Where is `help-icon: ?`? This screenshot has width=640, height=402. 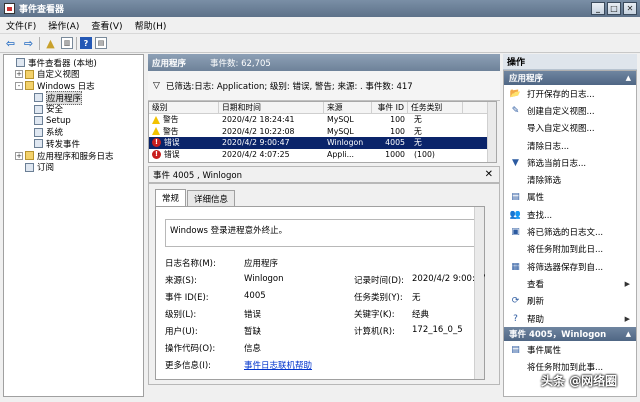
help-icon: ? is located at coordinates (86, 43).